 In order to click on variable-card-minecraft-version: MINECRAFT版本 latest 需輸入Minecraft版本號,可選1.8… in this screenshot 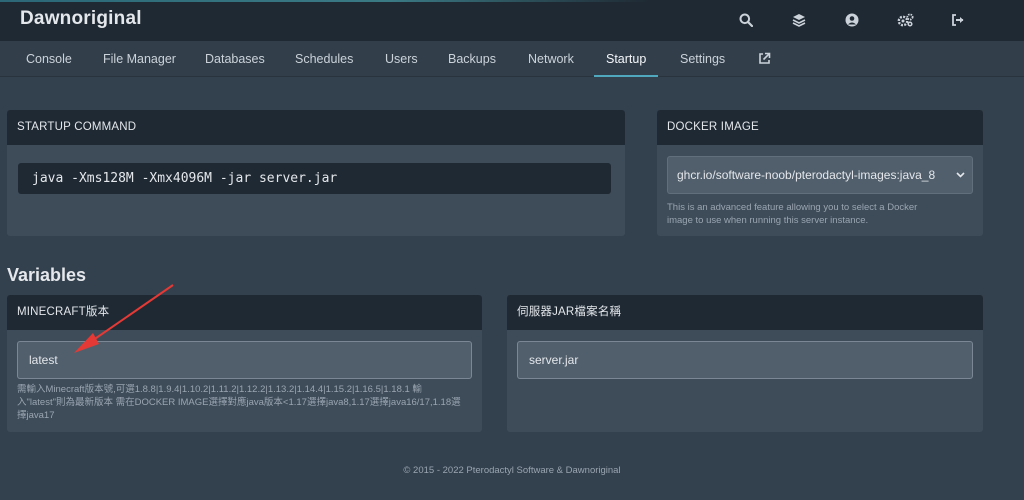, I will do `click(244, 363)`.